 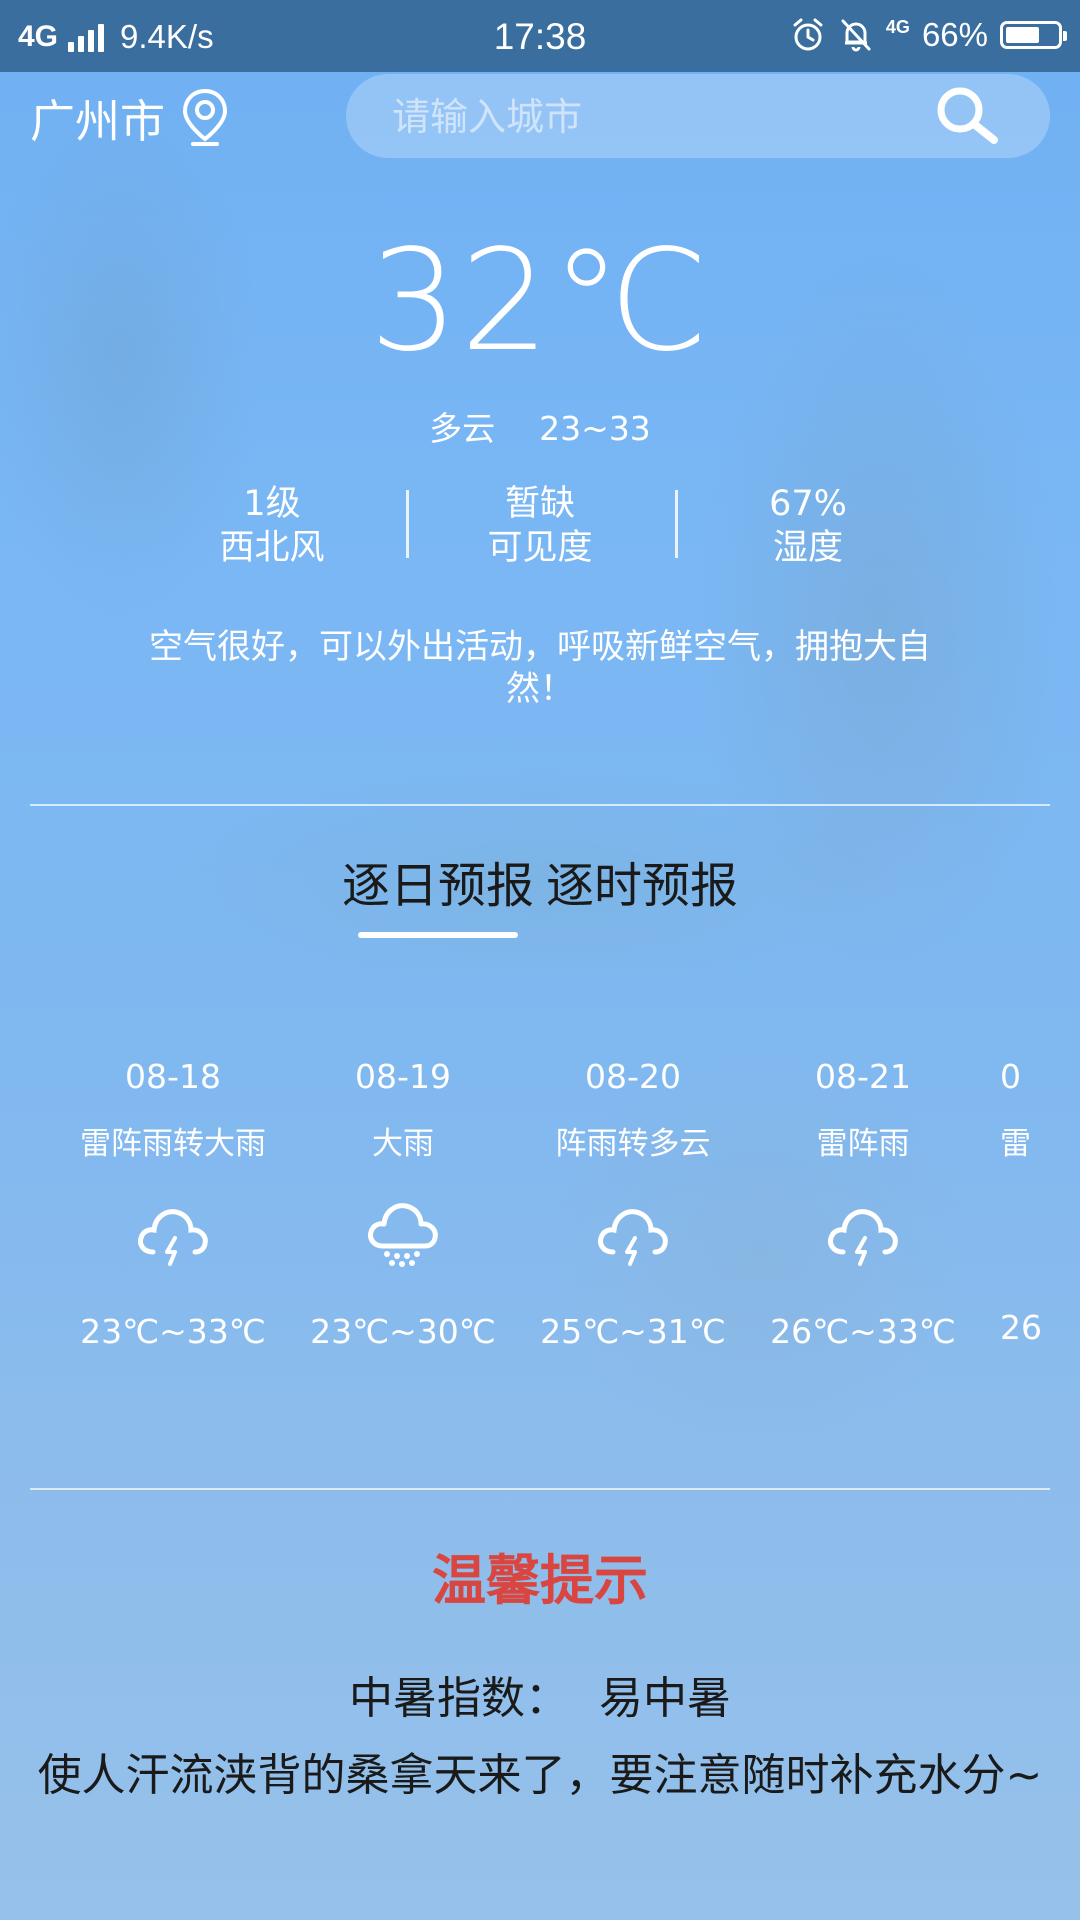 What do you see at coordinates (863, 1076) in the screenshot?
I see `forecast-date: 08-21` at bounding box center [863, 1076].